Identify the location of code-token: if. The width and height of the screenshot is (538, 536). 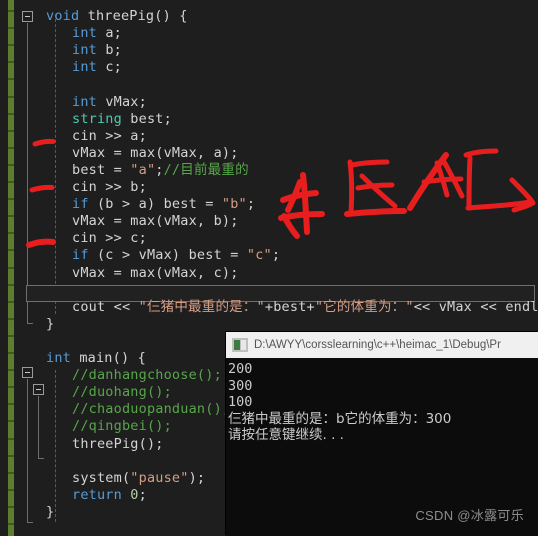
(84, 204).